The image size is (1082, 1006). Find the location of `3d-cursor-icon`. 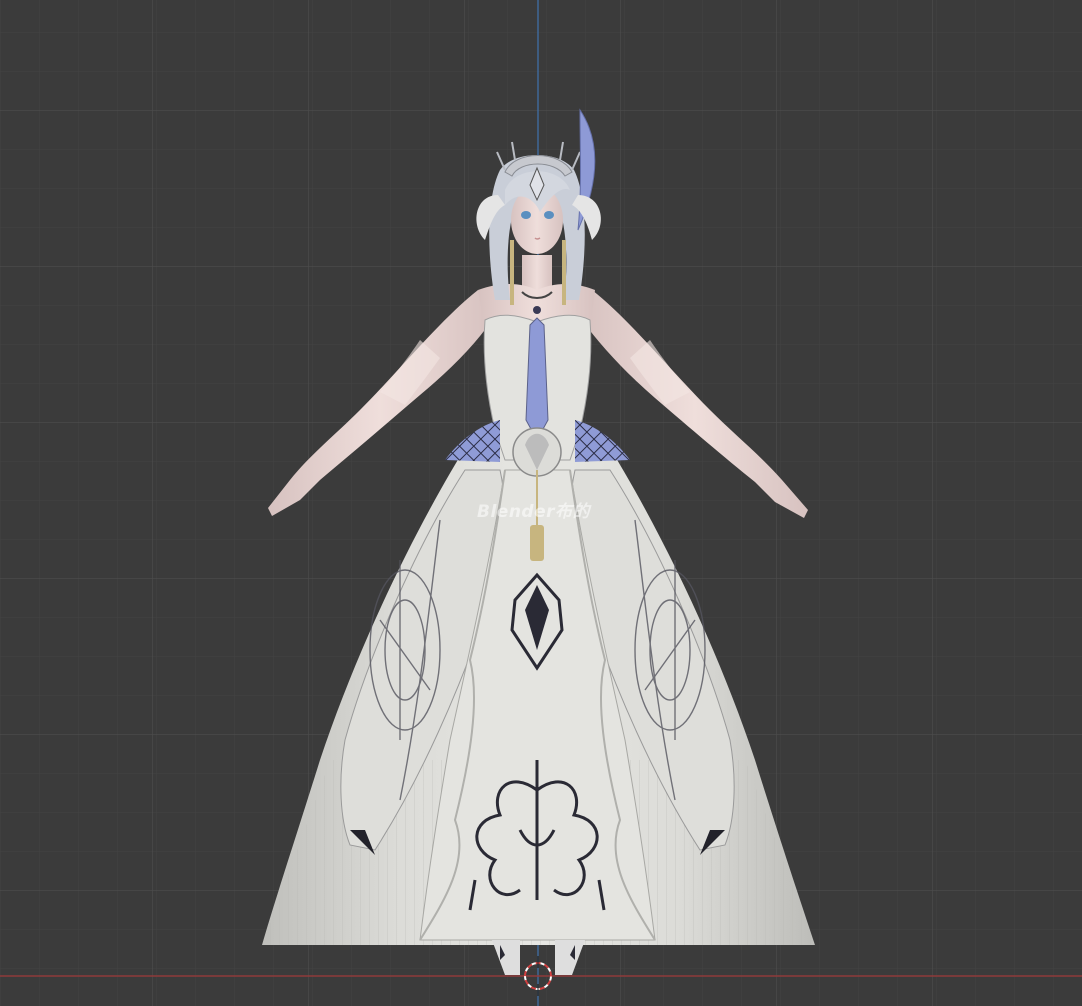

3d-cursor-icon is located at coordinates (538, 976).